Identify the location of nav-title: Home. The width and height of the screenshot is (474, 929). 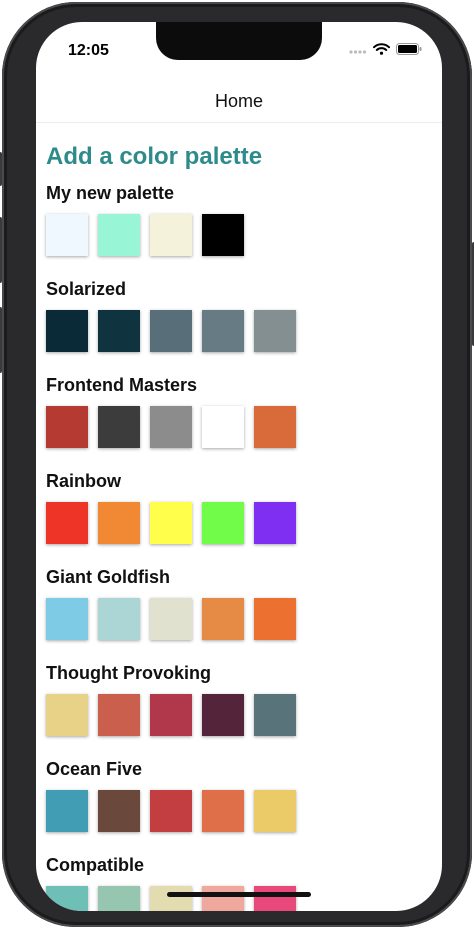
(238, 100).